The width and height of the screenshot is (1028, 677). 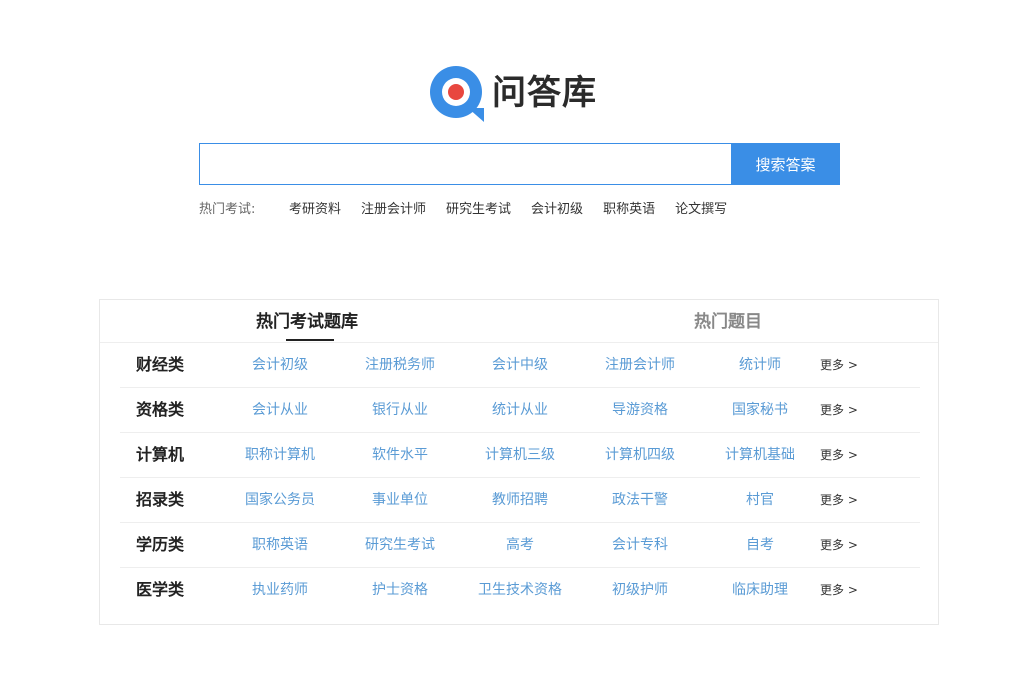 I want to click on category-link: 卫生技术资格, so click(x=520, y=590).